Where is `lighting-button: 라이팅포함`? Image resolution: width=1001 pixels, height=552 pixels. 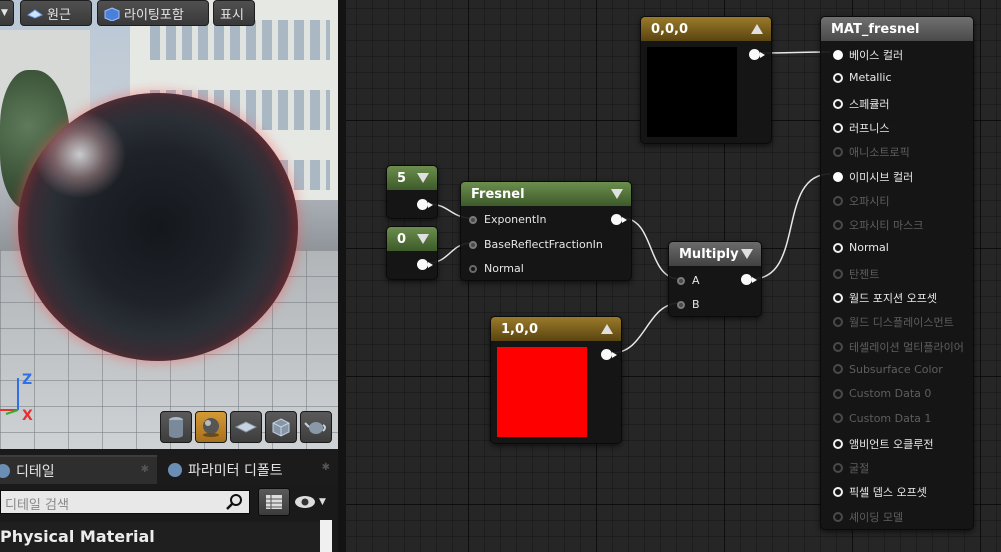 lighting-button: 라이팅포함 is located at coordinates (153, 13).